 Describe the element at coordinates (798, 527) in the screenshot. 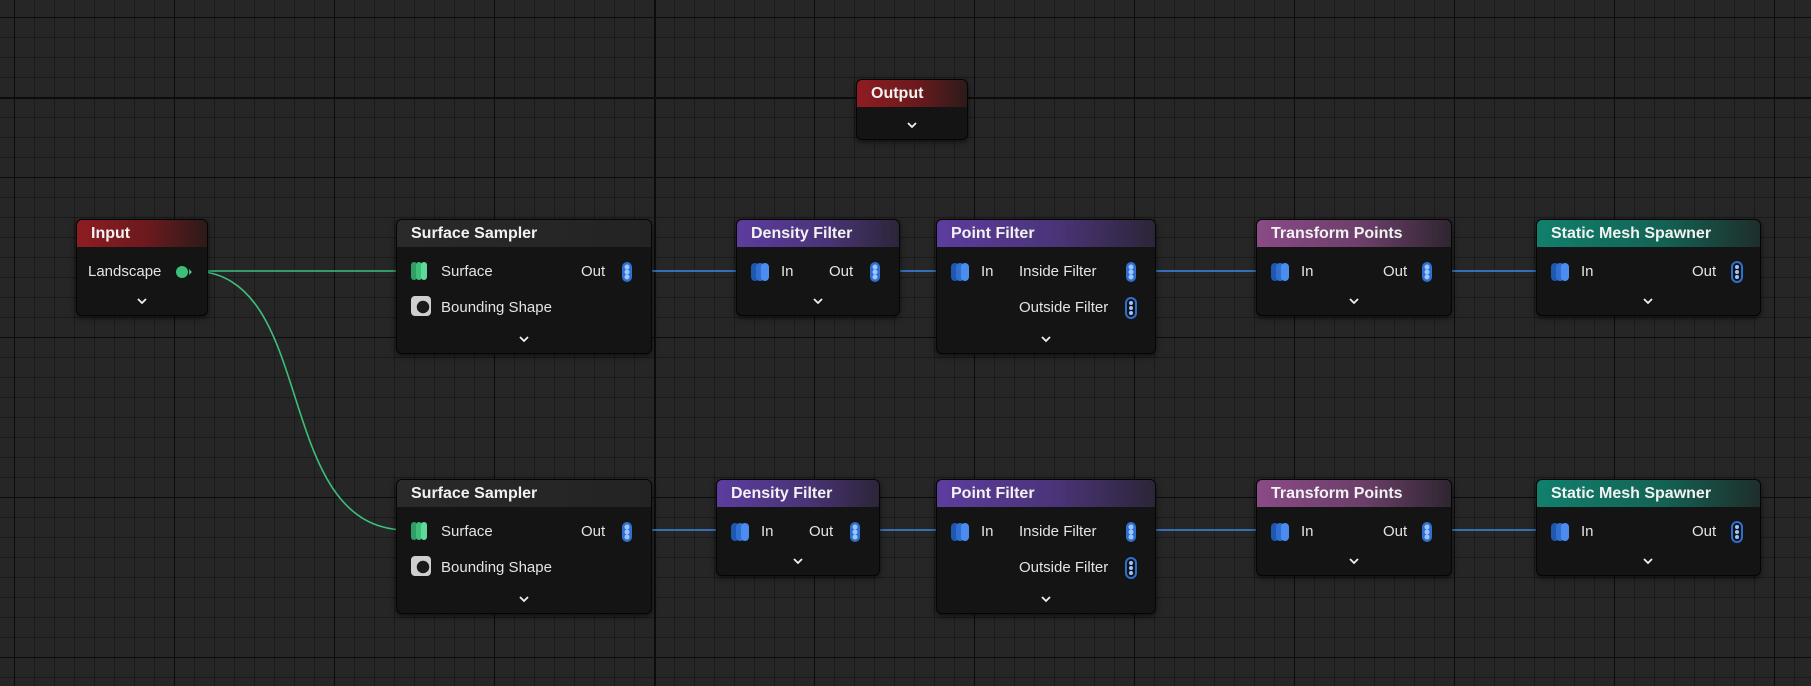

I see `density-filter-node-2: Density Filter In Out` at that location.